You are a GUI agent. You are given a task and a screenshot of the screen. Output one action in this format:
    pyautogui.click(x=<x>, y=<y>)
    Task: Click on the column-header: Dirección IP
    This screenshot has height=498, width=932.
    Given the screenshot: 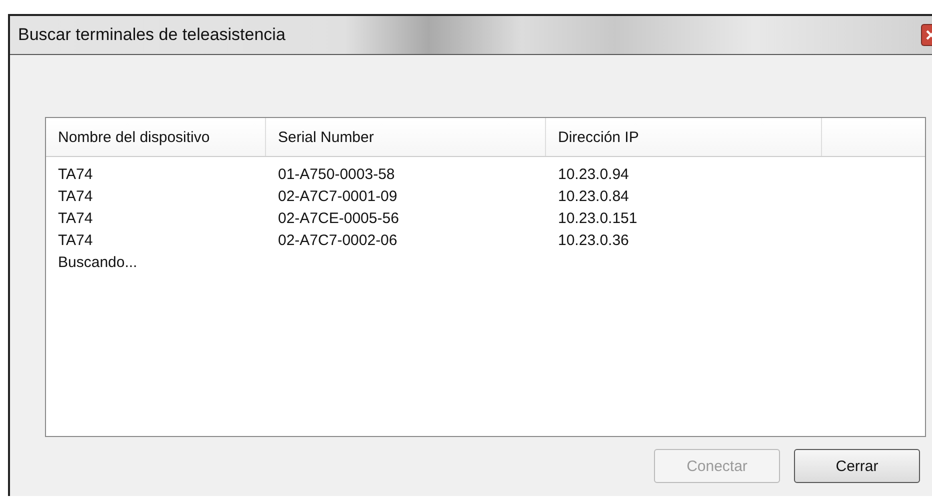 What is the action you would take?
    pyautogui.click(x=684, y=137)
    